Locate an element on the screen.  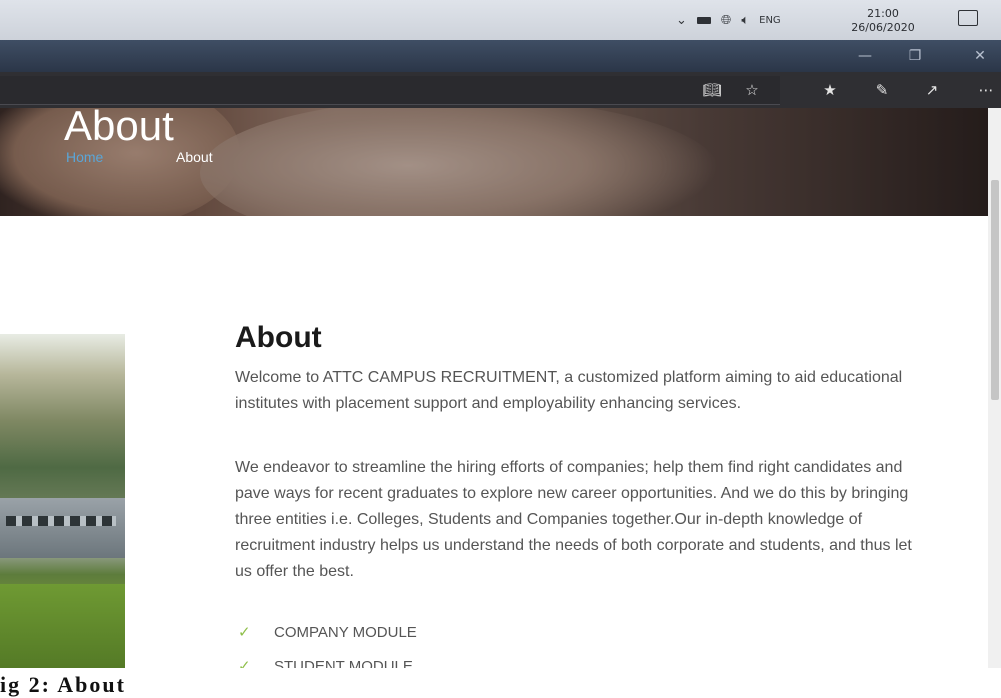
notification-icon is located at coordinates (968, 18).